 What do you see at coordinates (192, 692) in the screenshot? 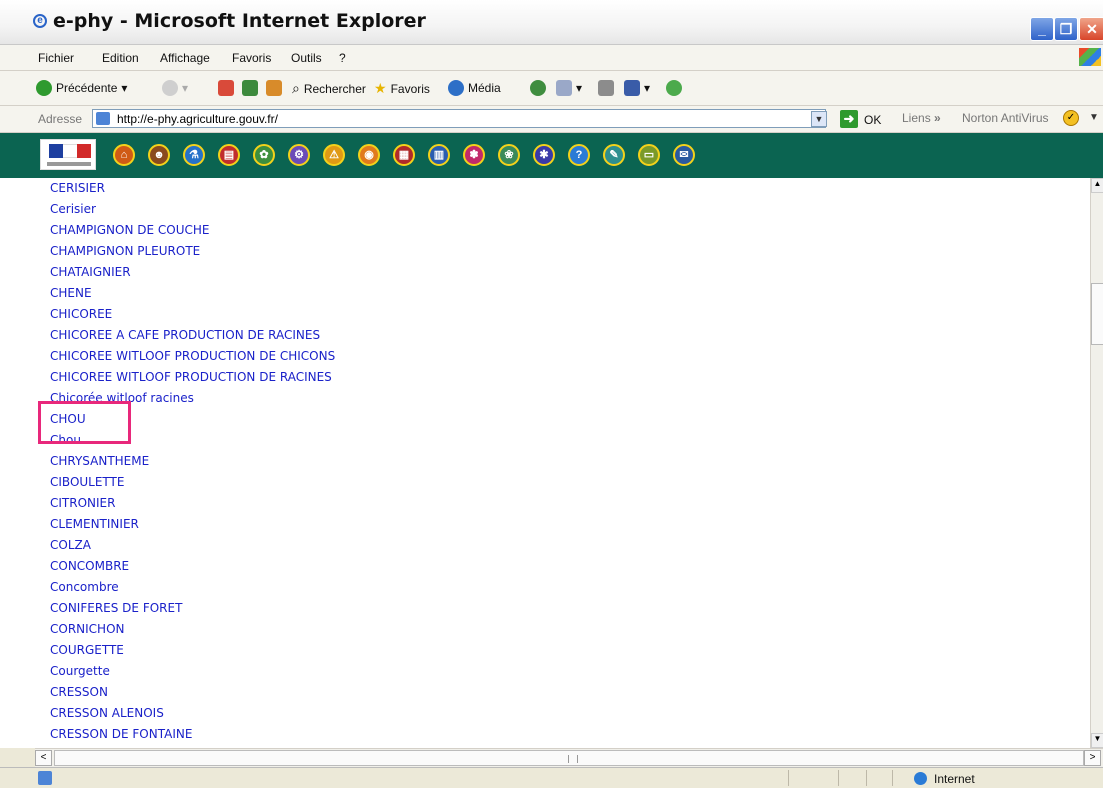
I see `crop-link: CRESSON` at bounding box center [192, 692].